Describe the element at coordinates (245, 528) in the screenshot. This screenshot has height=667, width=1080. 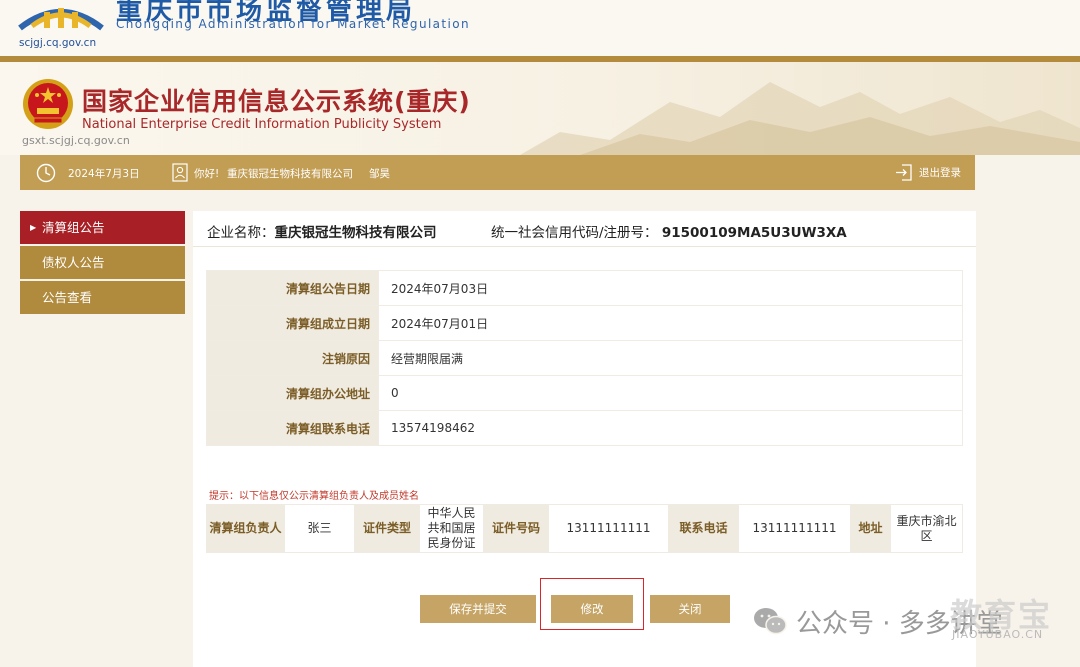
I see `leader-header: 清算组负责人` at that location.